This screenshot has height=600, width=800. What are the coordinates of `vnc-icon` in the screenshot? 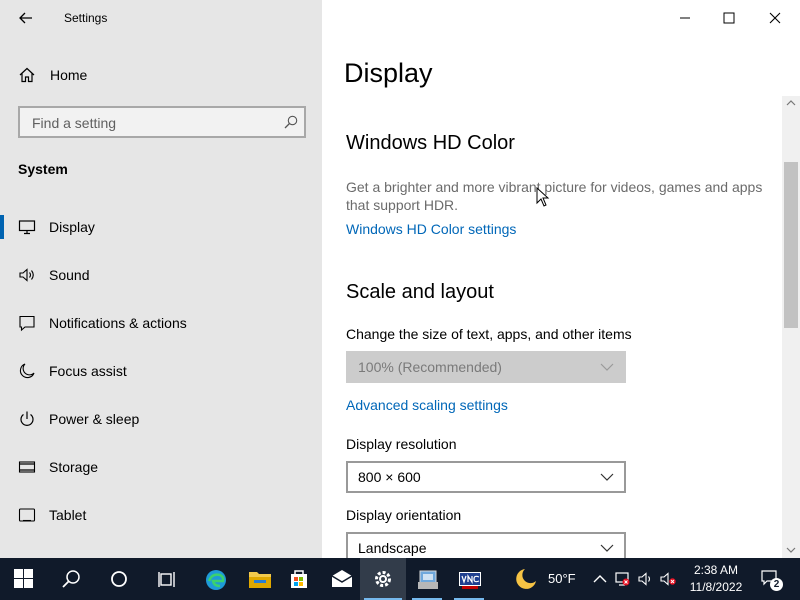 It's located at (470, 580).